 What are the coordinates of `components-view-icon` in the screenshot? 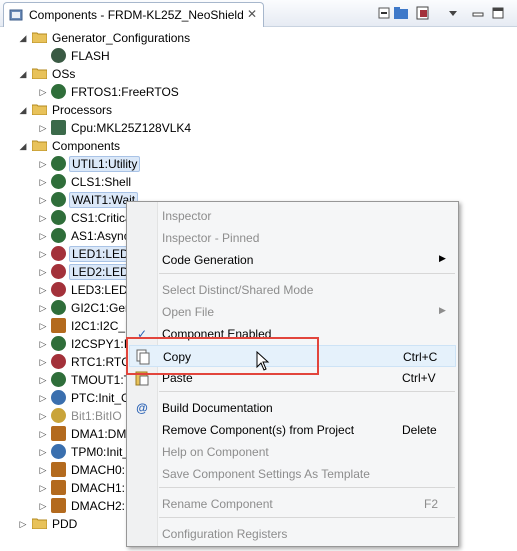 It's located at (16, 15).